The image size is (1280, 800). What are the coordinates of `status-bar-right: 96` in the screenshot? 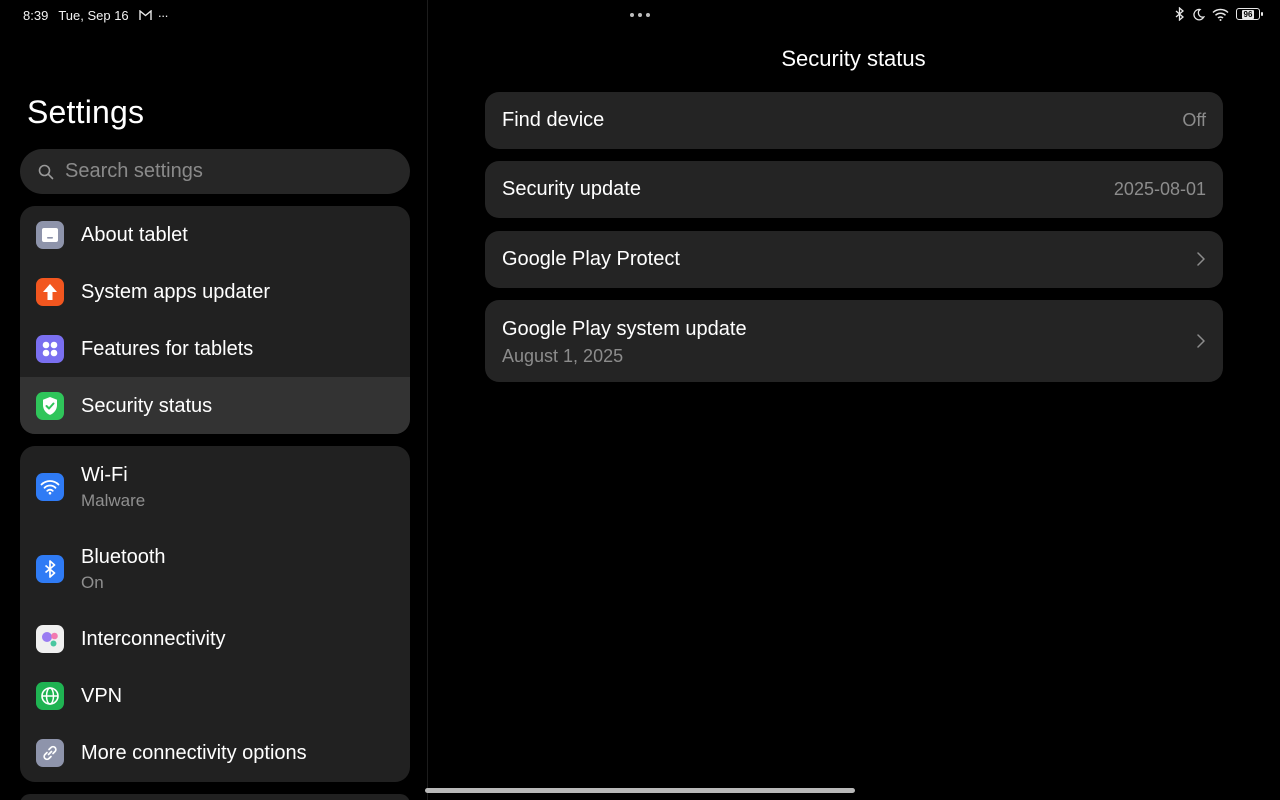 It's located at (1219, 14).